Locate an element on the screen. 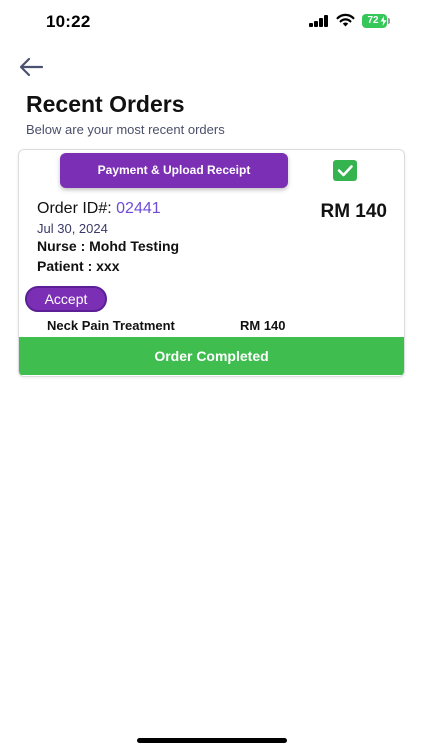  clock-time: 10:22 is located at coordinates (68, 21).